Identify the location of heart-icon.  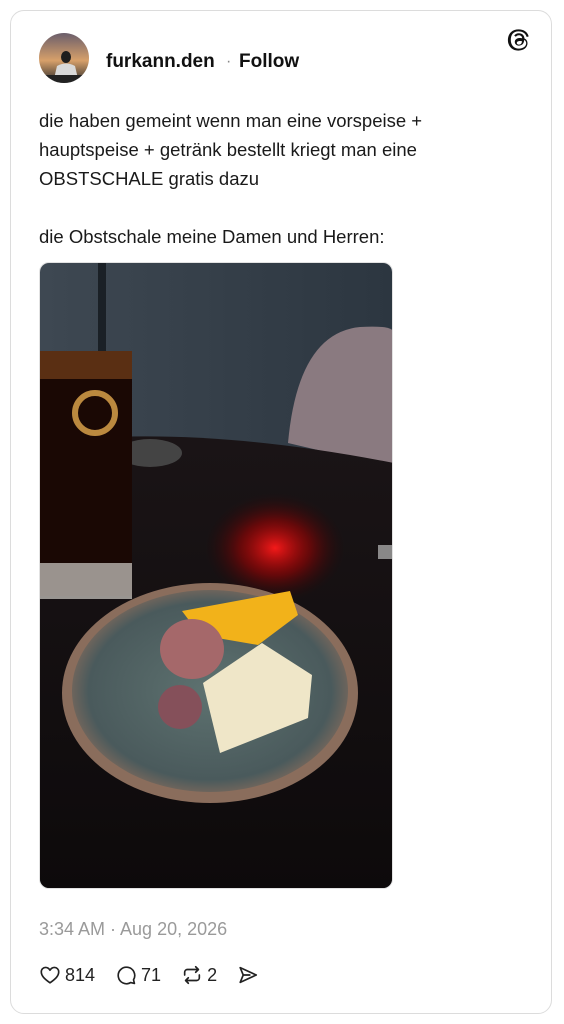
(50, 975).